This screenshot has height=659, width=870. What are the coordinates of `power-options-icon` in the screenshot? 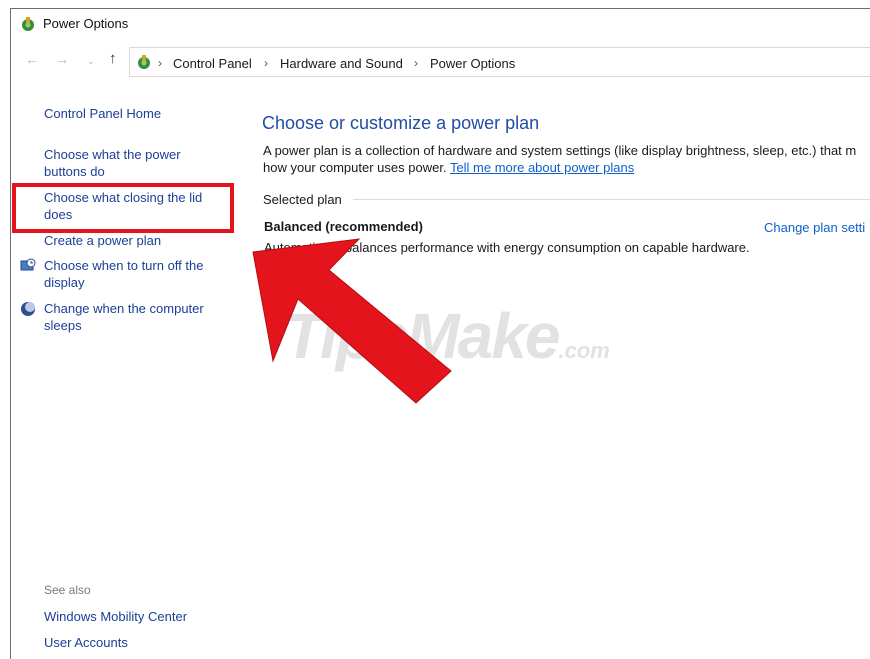 It's located at (28, 24).